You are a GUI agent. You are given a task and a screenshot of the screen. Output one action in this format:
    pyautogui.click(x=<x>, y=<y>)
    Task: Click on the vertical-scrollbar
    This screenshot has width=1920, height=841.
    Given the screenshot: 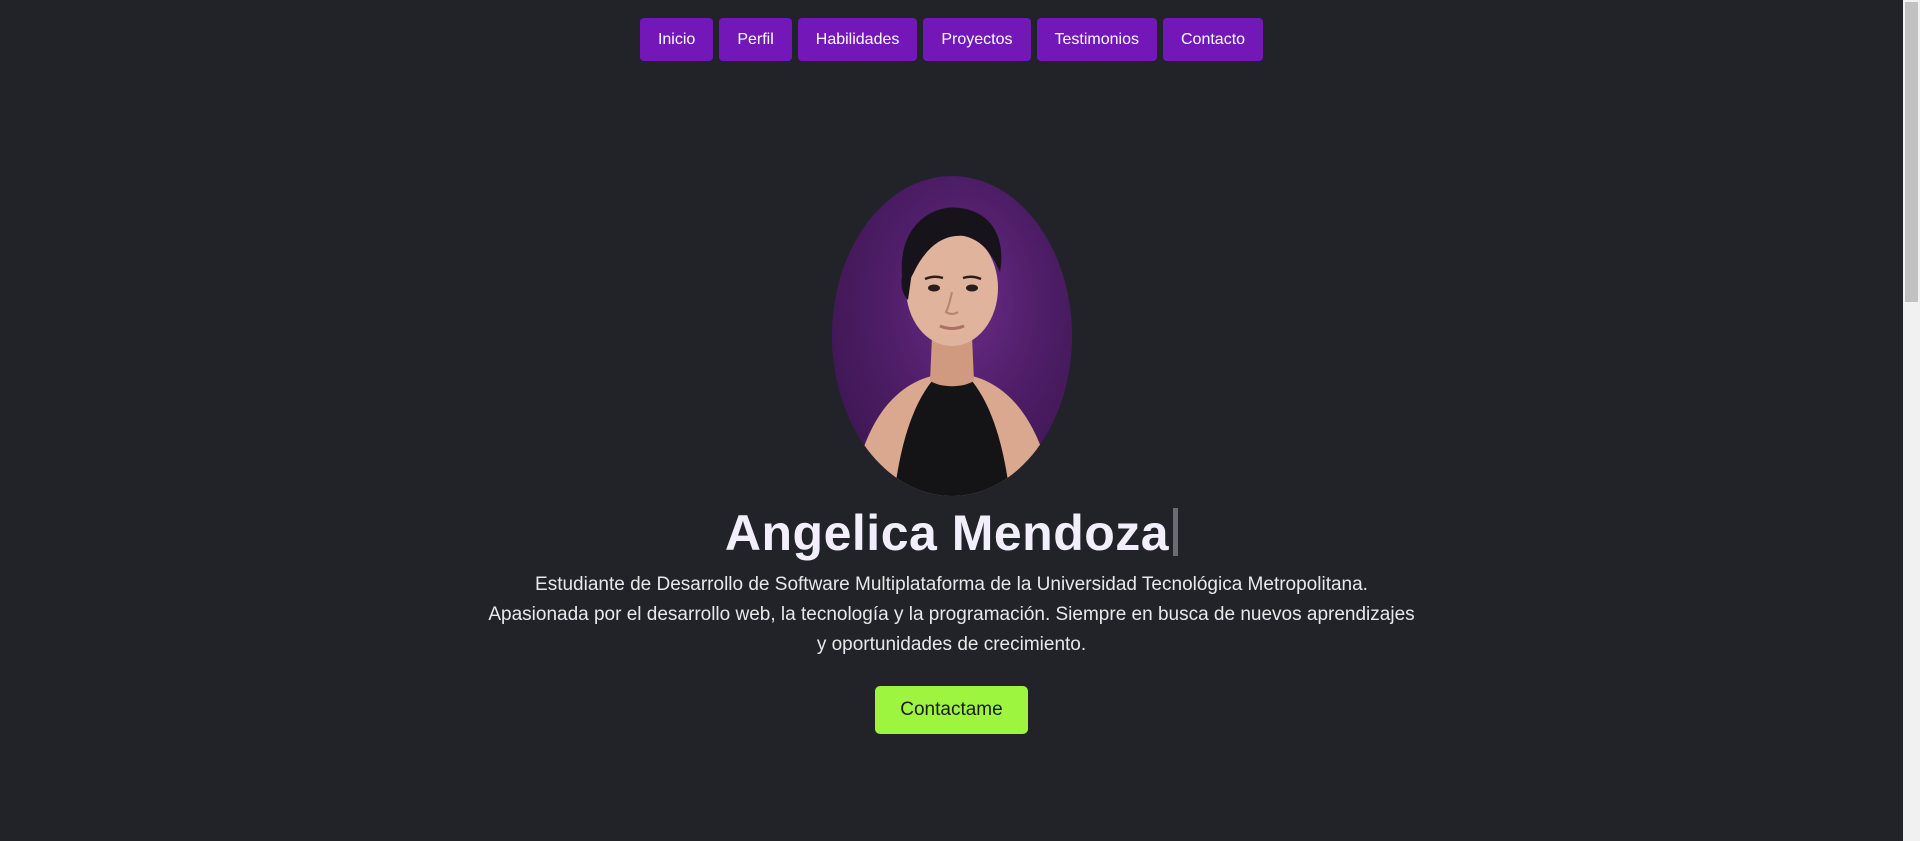 What is the action you would take?
    pyautogui.click(x=1911, y=420)
    